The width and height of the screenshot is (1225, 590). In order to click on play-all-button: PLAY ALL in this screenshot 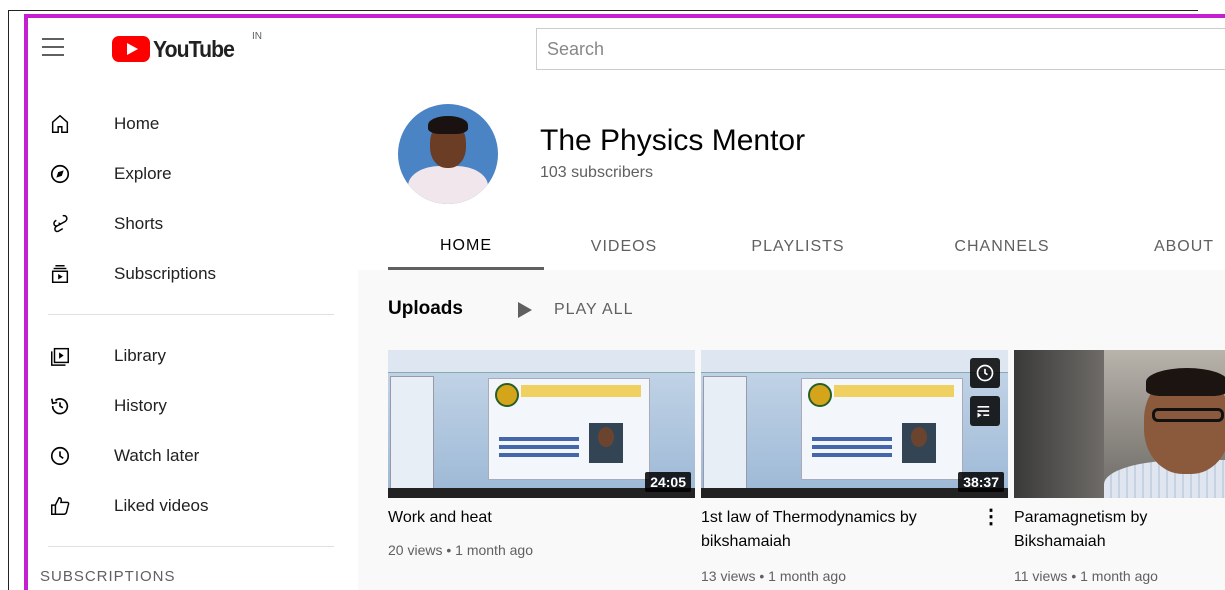, I will do `click(575, 310)`.